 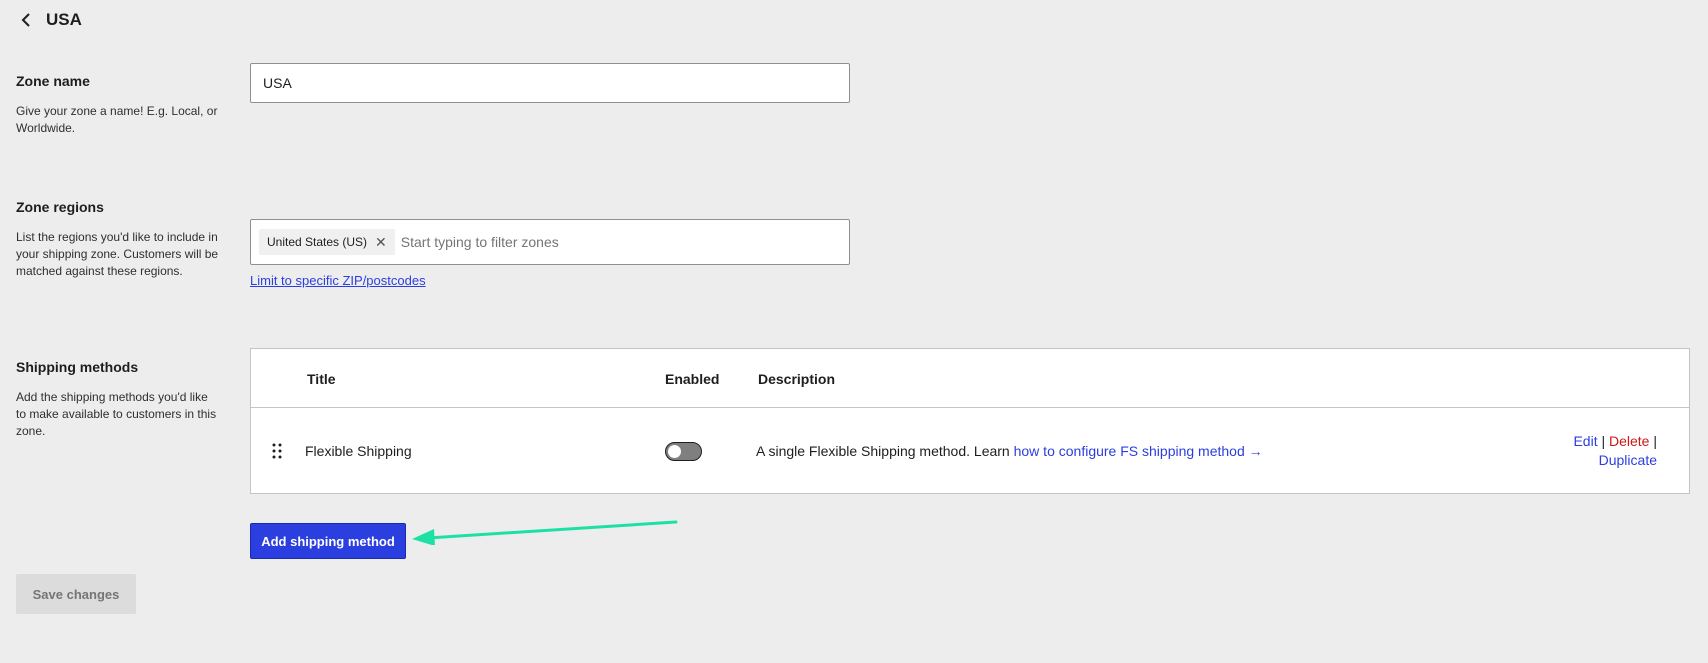 What do you see at coordinates (53, 81) in the screenshot?
I see `zone-name-label: Zone name` at bounding box center [53, 81].